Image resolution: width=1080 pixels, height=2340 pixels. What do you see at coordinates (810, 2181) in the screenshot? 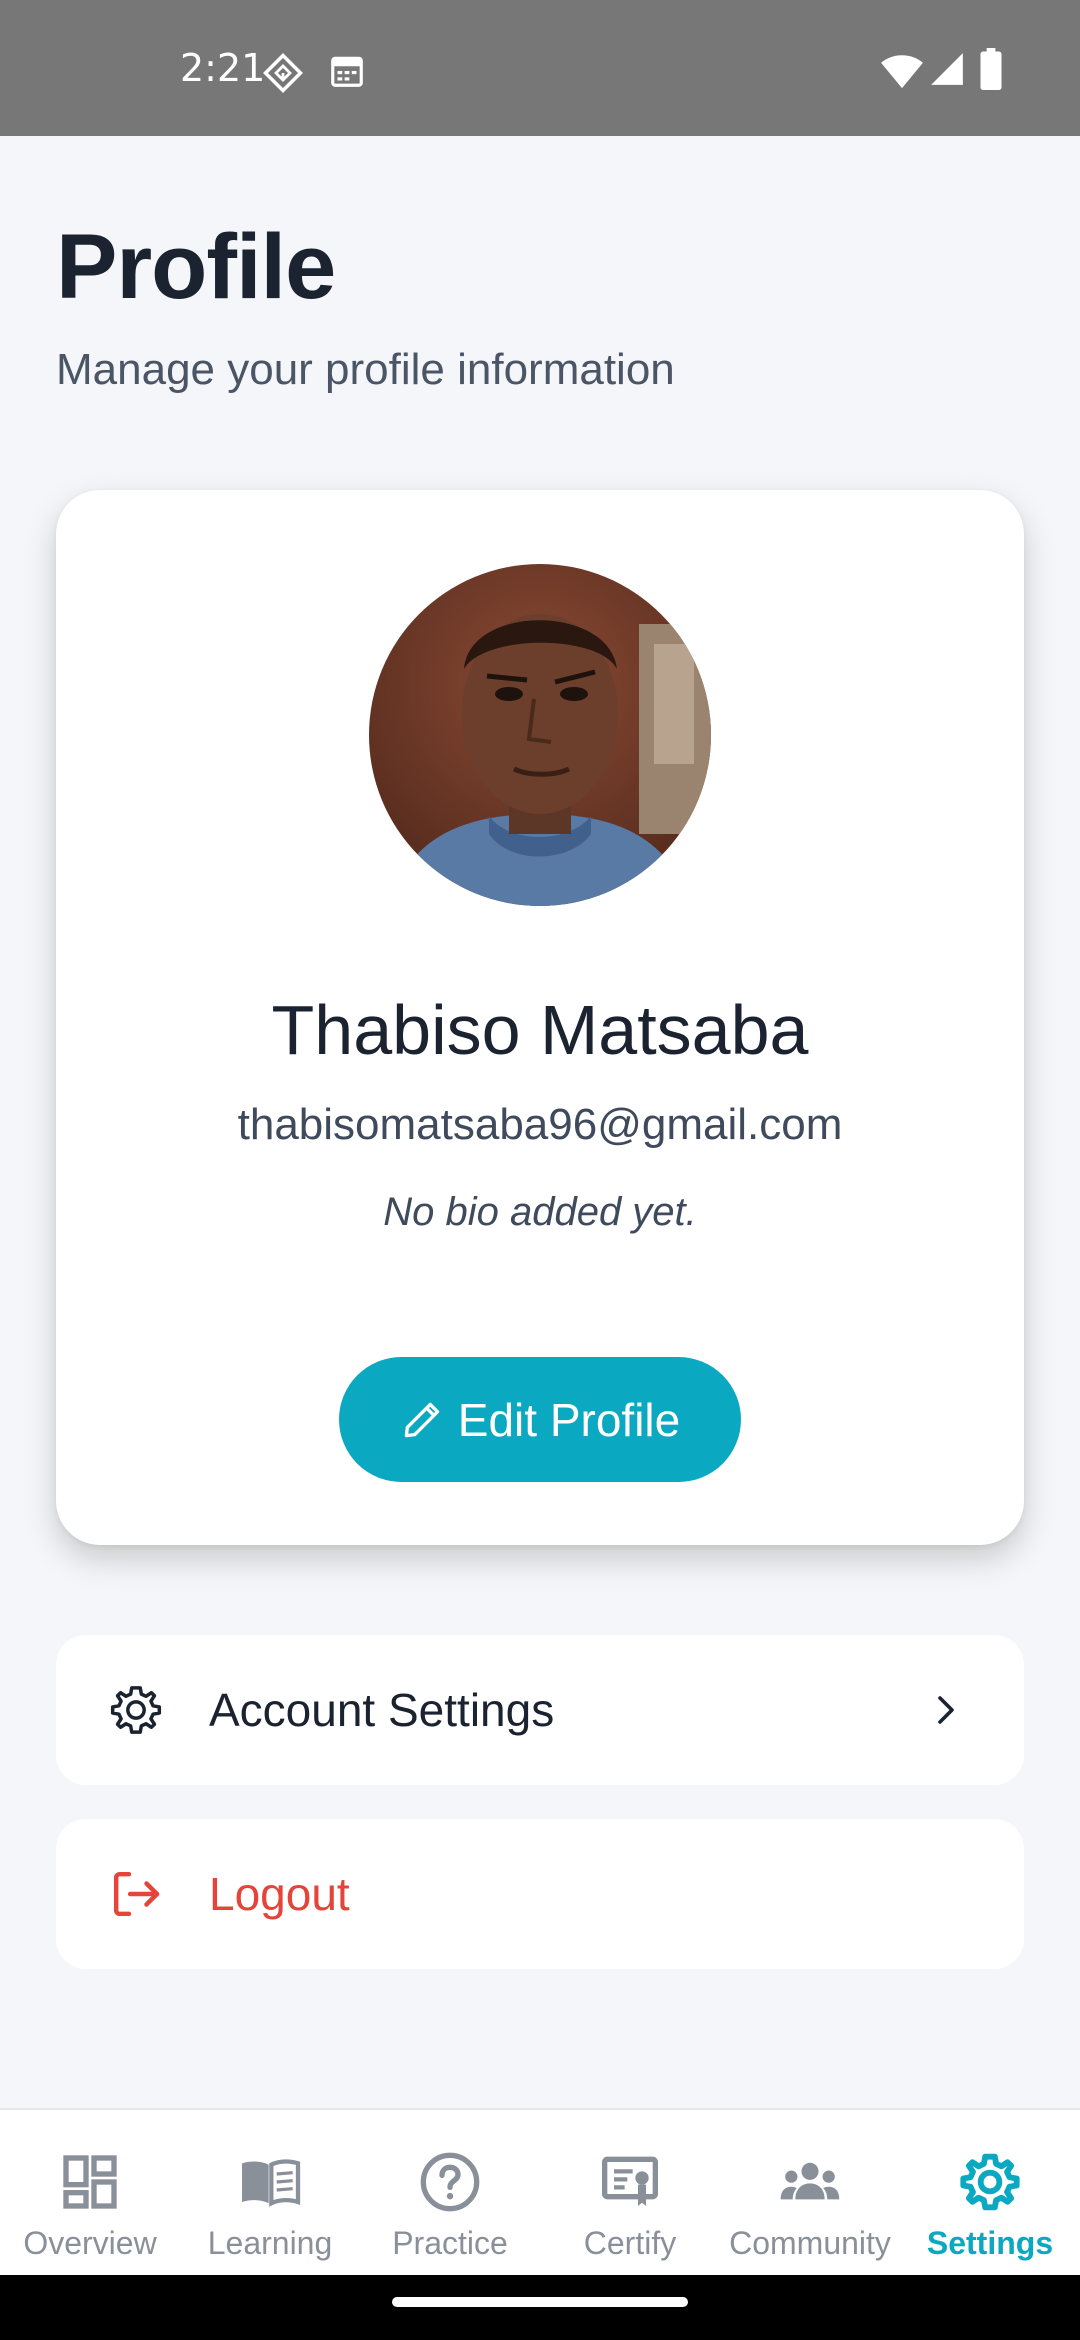
I see `group-icon` at bounding box center [810, 2181].